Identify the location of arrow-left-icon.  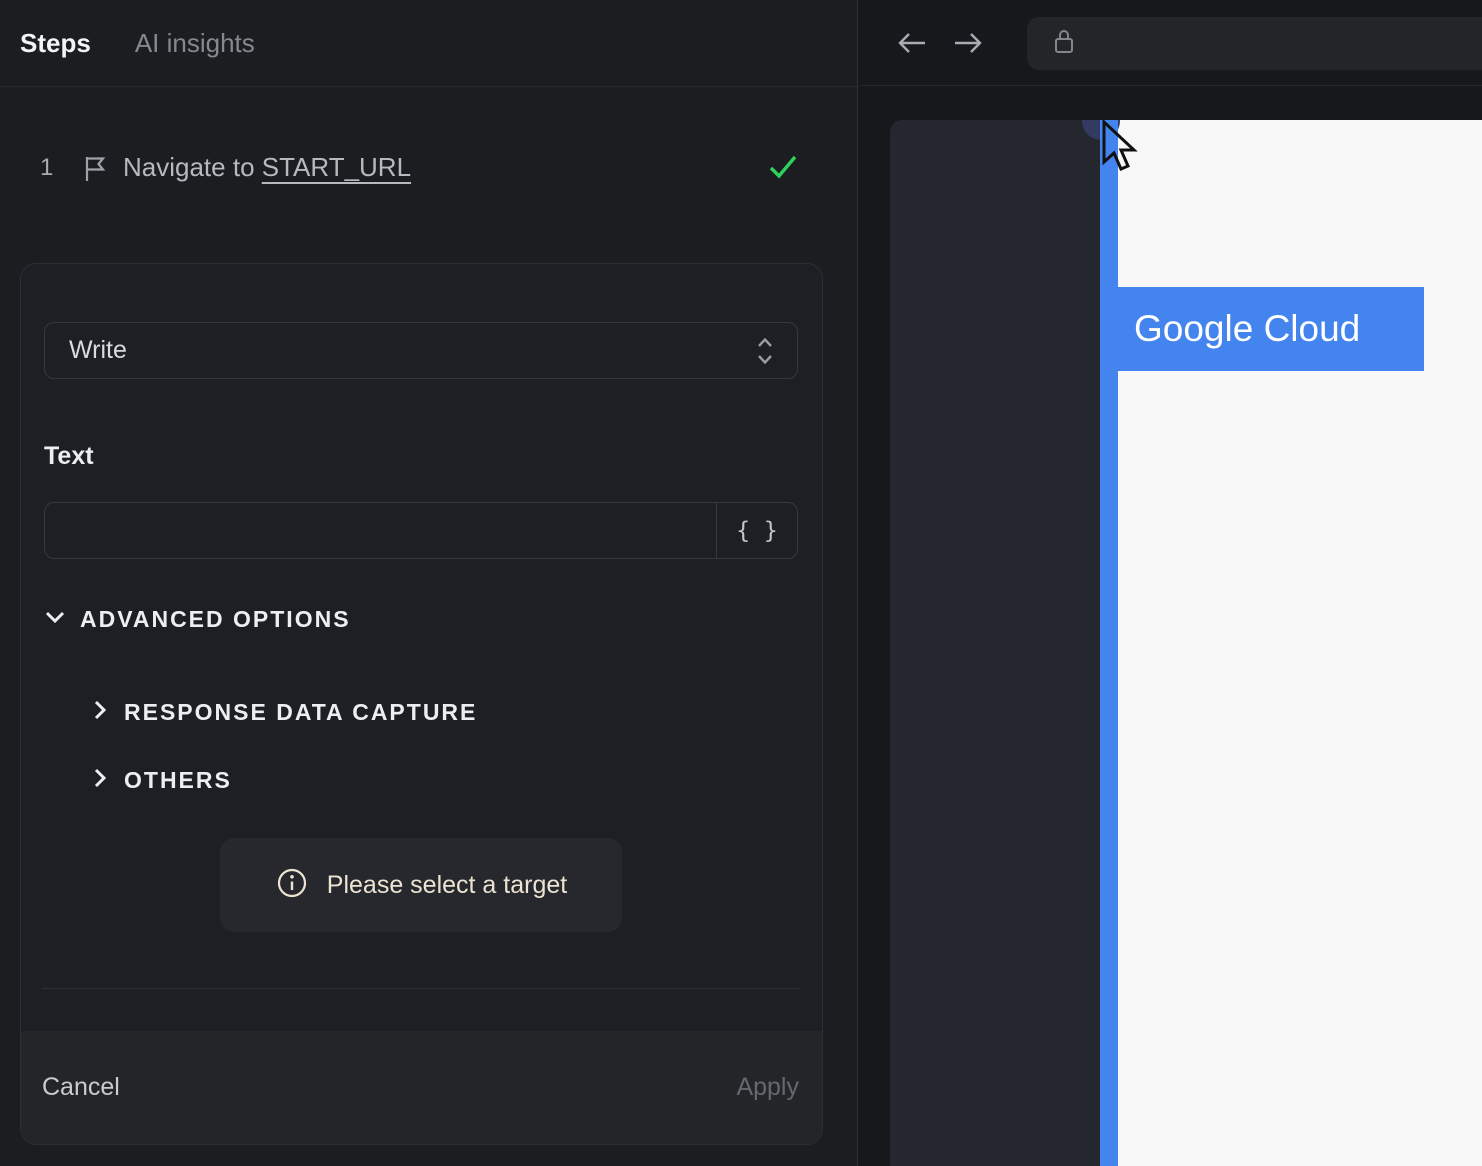
(911, 43).